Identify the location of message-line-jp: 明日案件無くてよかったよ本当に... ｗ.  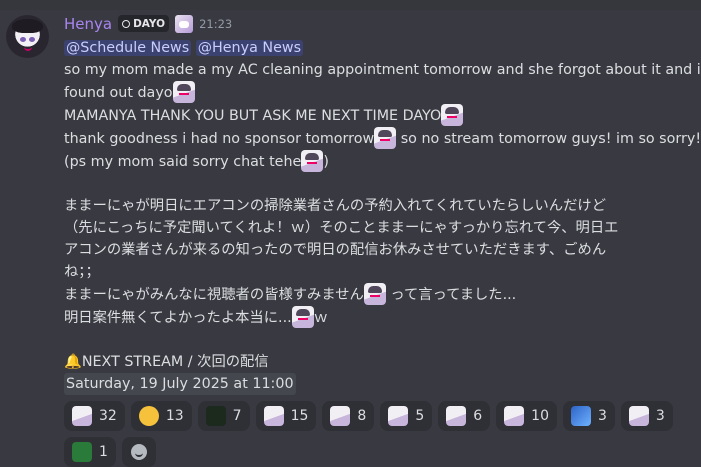
(378, 317).